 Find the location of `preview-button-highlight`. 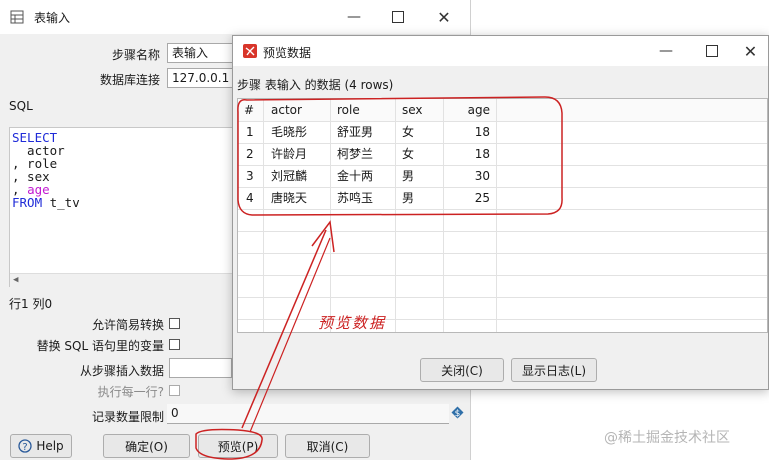

preview-button-highlight is located at coordinates (229, 444).